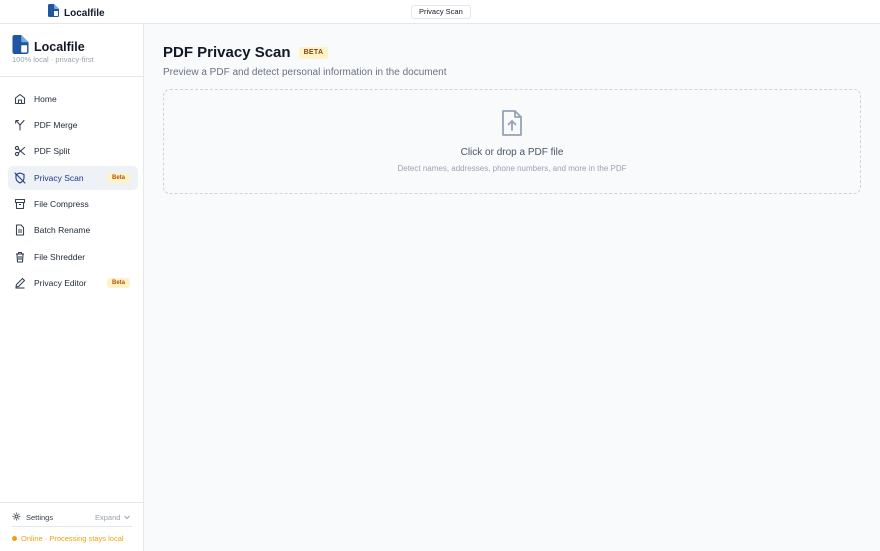  What do you see at coordinates (59, 178) in the screenshot?
I see `sidebar-item-label: Privacy Scan` at bounding box center [59, 178].